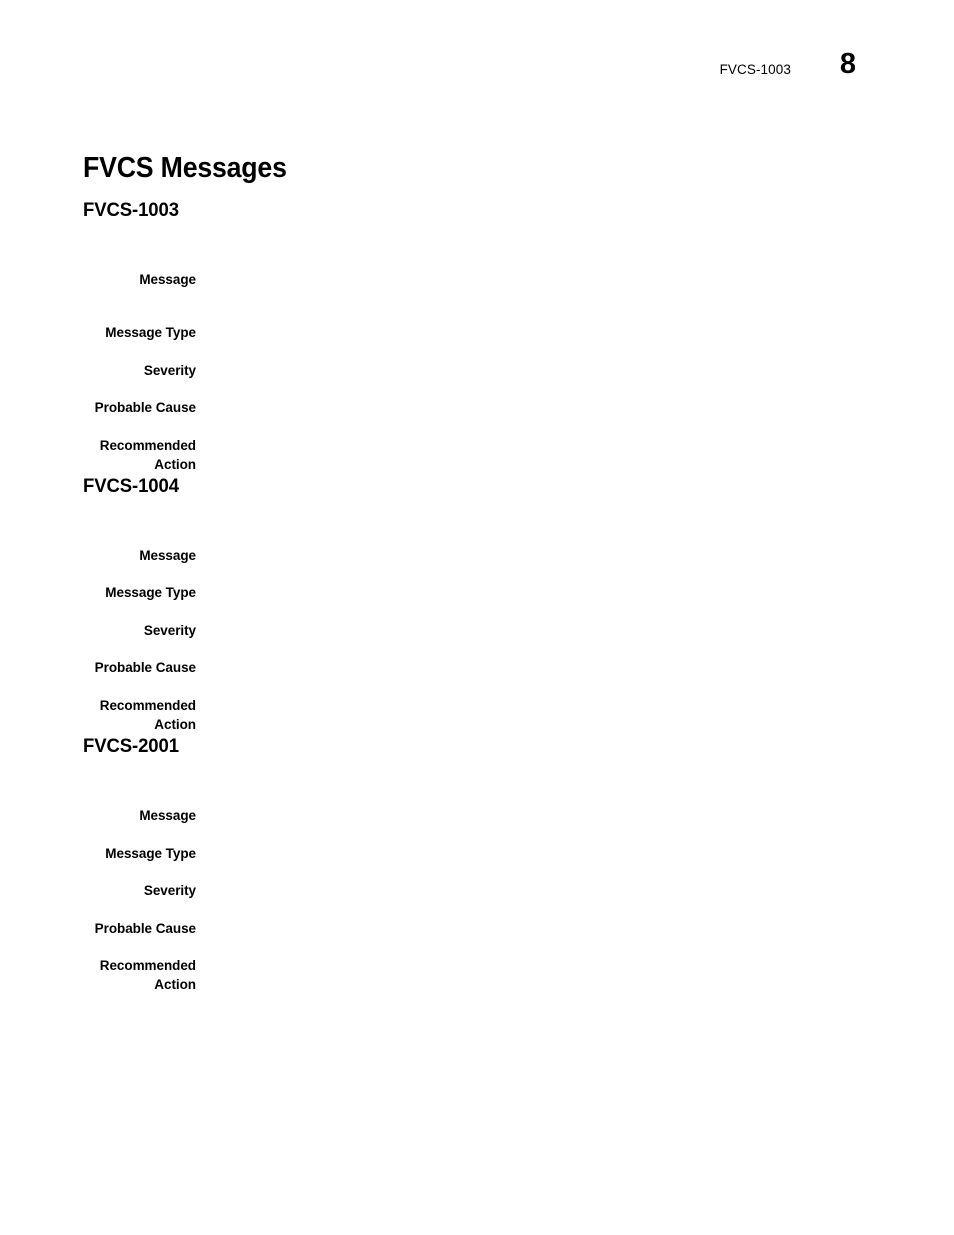 This screenshot has width=954, height=1235. What do you see at coordinates (848, 64) in the screenshot?
I see `page-number: 8` at bounding box center [848, 64].